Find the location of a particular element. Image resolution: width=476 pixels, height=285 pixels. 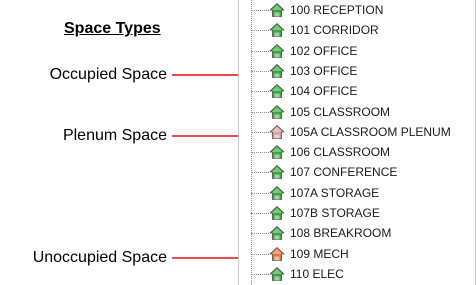

tree-item-label: 105 CLASSROOM is located at coordinates (340, 111).